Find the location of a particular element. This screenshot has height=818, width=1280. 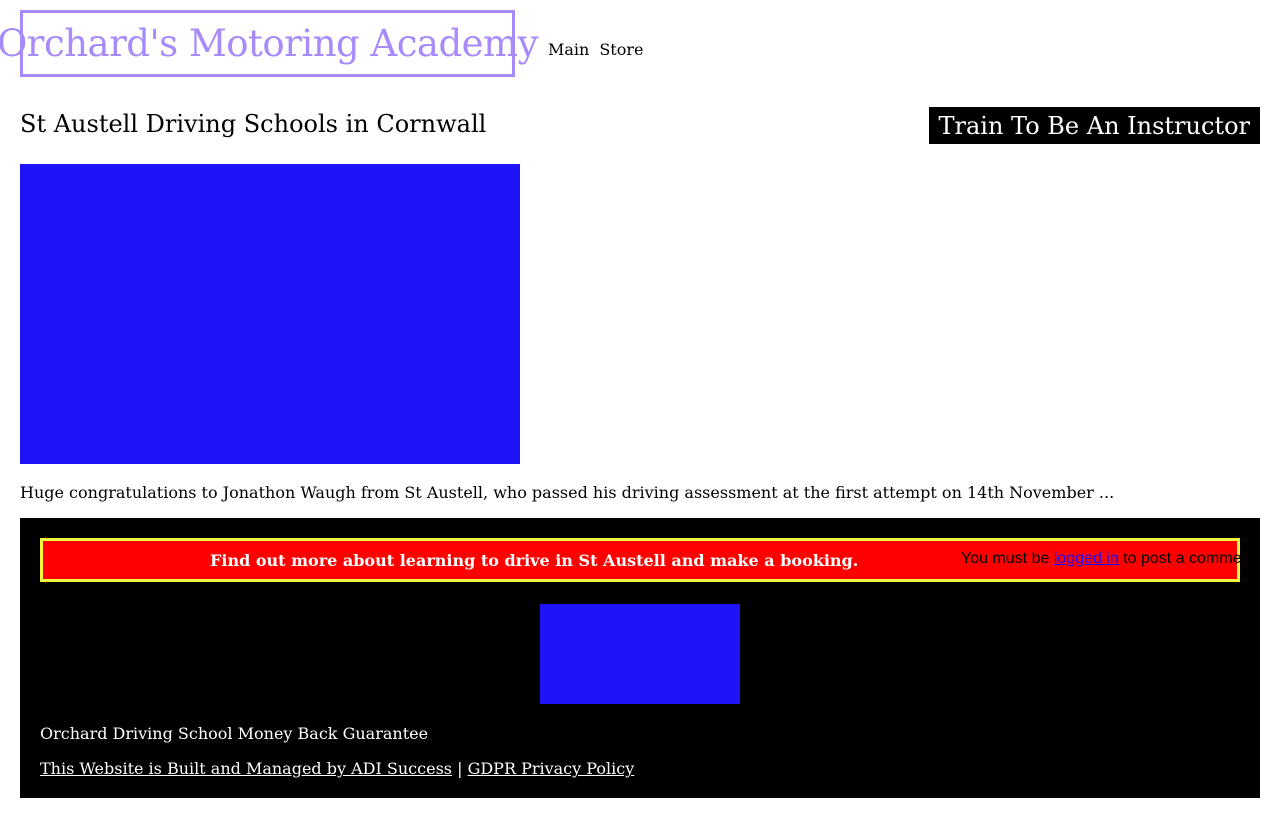

comment-prefix: You must be is located at coordinates (1007, 558).